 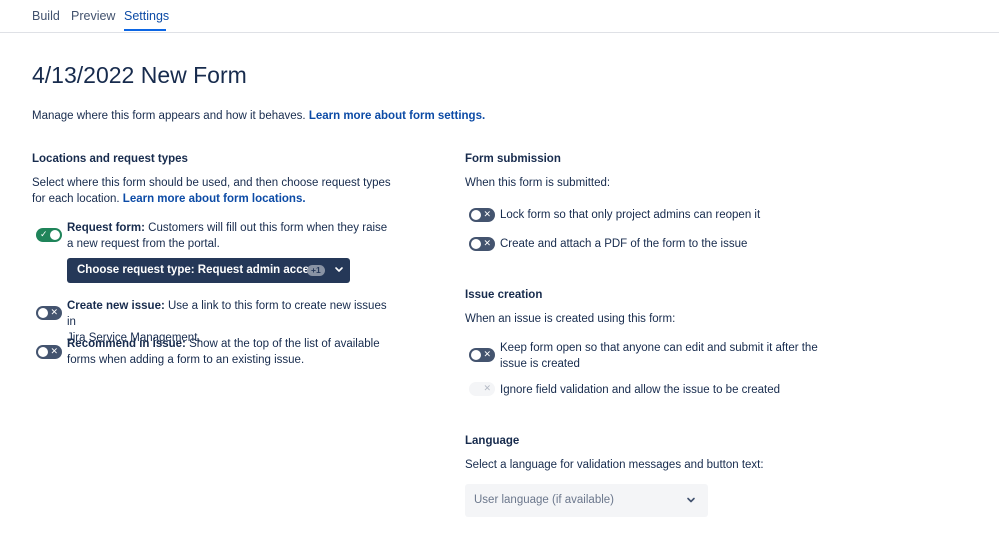 What do you see at coordinates (76, 199) in the screenshot?
I see `locations-description-line2: for each location.` at bounding box center [76, 199].